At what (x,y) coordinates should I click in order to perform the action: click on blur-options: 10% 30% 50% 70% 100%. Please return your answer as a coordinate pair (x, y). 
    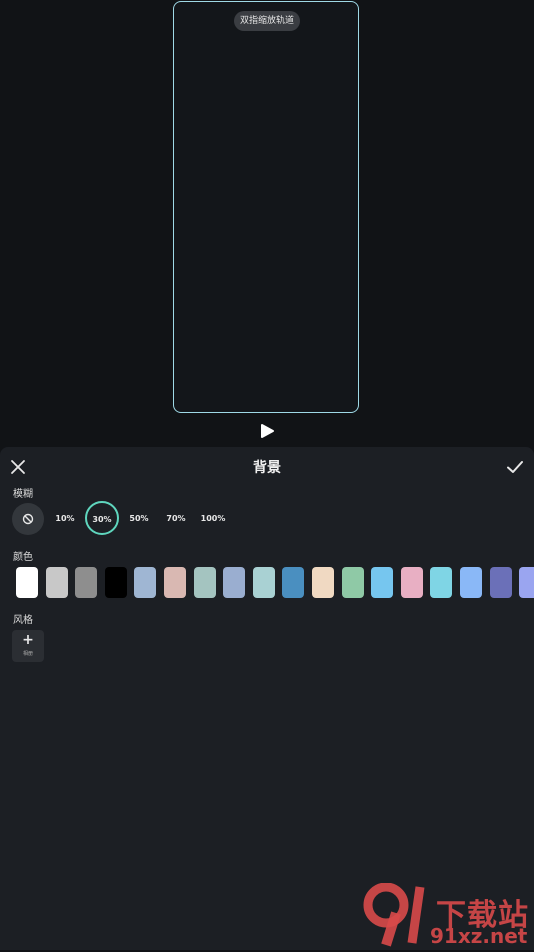
    Looking at the image, I should click on (272, 519).